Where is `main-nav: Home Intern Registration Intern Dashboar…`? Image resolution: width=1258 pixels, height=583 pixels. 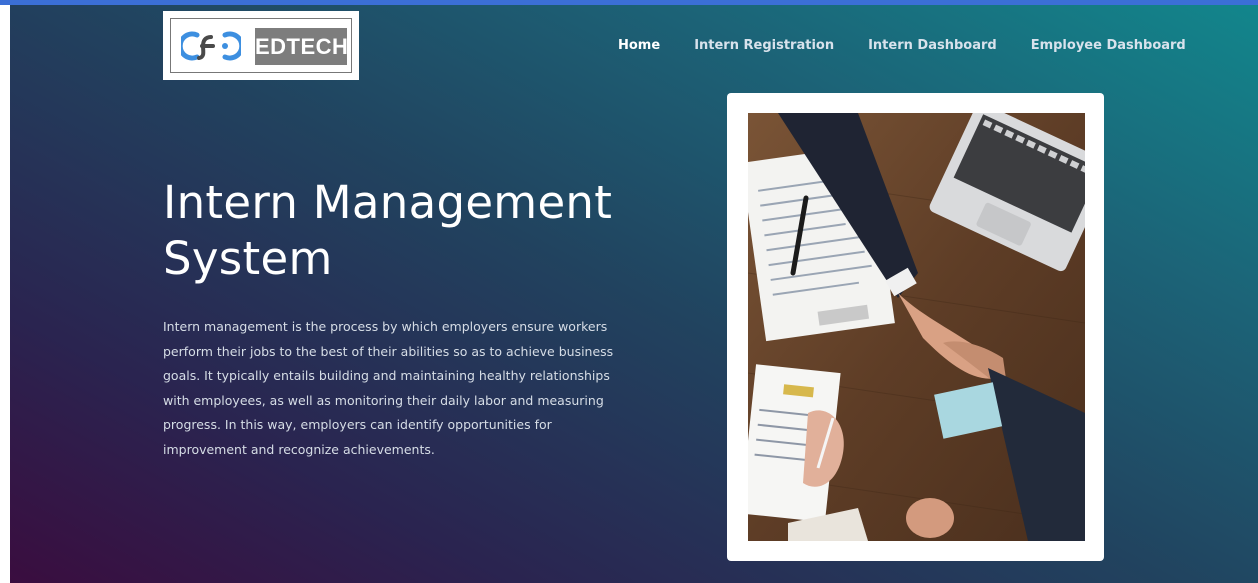
main-nav: Home Intern Registration Intern Dashboar… is located at coordinates (902, 45).